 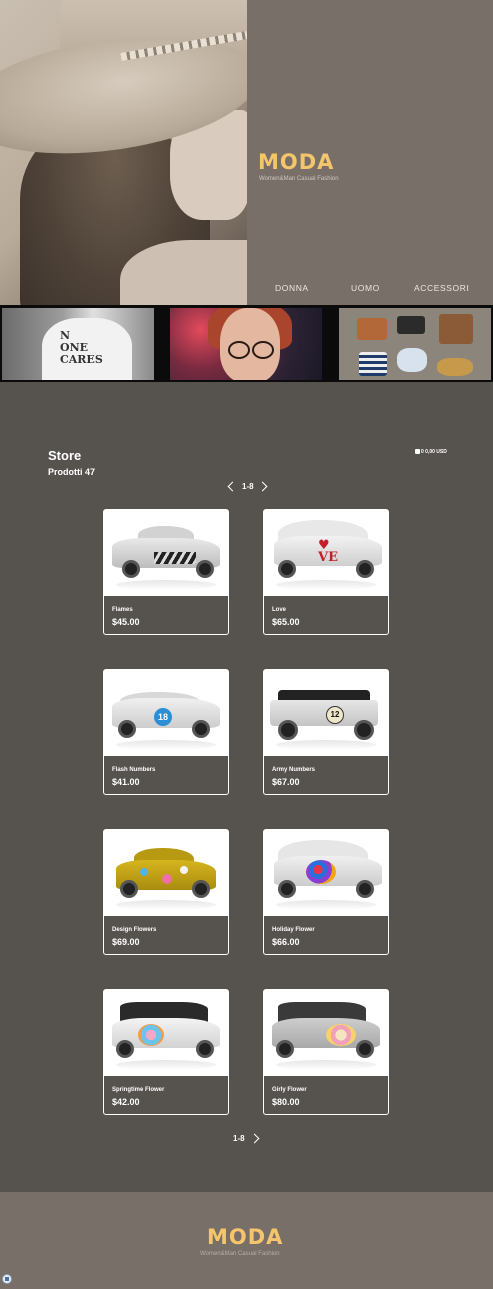 What do you see at coordinates (328, 557) in the screenshot?
I see `love-decal-text: VE` at bounding box center [328, 557].